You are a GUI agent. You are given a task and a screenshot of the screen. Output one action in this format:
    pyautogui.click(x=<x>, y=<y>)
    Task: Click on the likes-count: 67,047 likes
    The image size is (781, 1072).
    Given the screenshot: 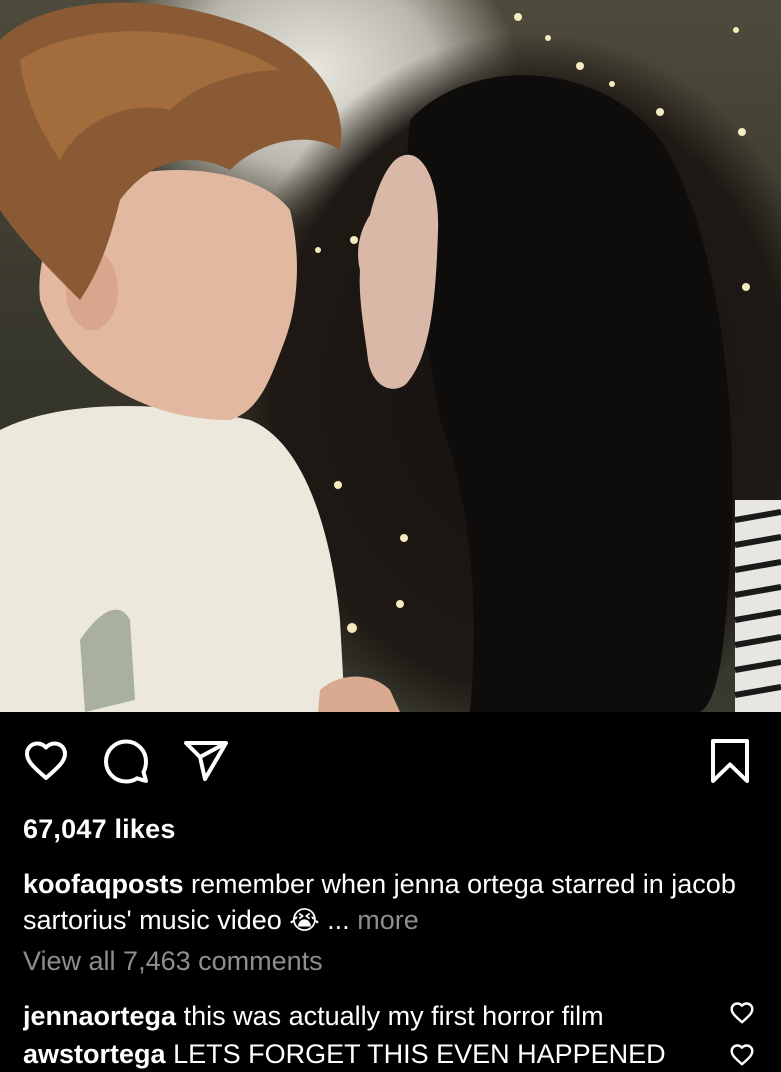 What is the action you would take?
    pyautogui.click(x=99, y=829)
    